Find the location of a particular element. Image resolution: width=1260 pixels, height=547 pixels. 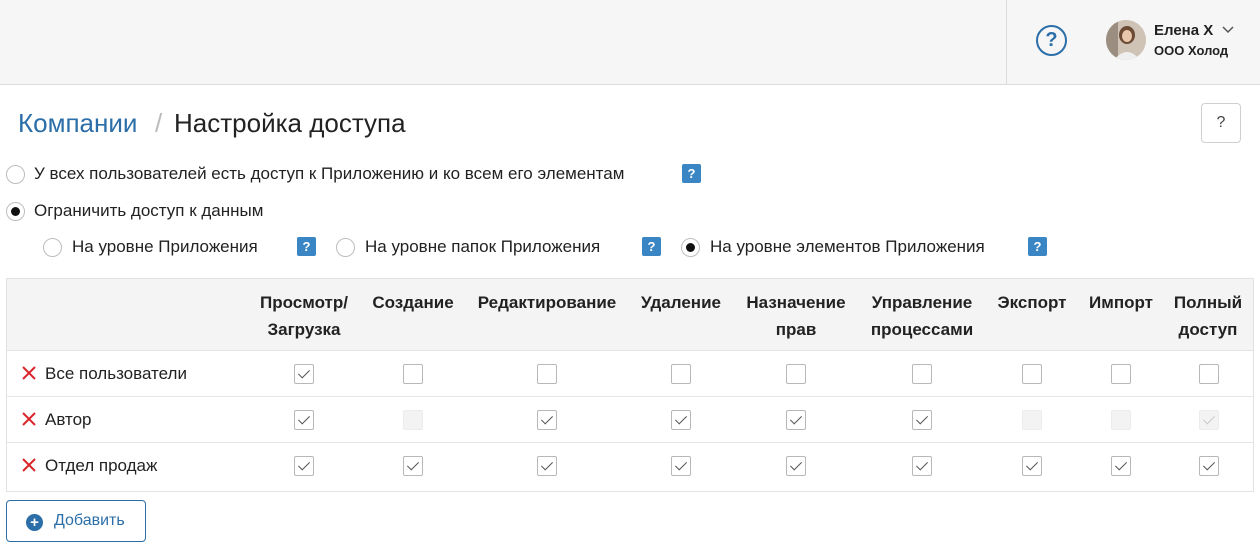

column-header-import: Импорт is located at coordinates (1121, 302).